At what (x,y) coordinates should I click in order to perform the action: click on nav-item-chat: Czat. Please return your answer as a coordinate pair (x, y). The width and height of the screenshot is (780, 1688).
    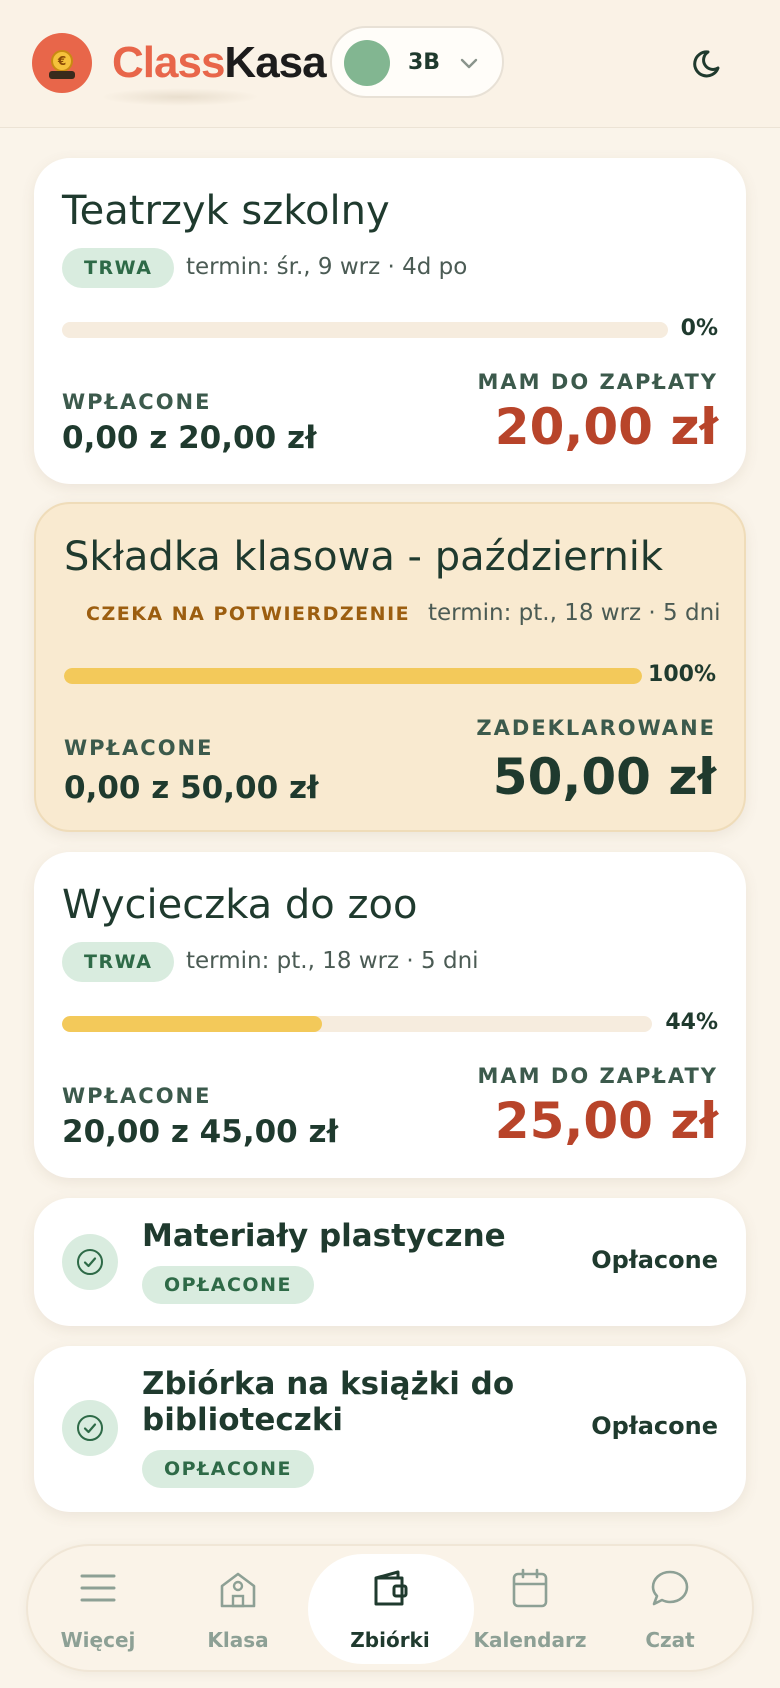
    Looking at the image, I should click on (670, 1608).